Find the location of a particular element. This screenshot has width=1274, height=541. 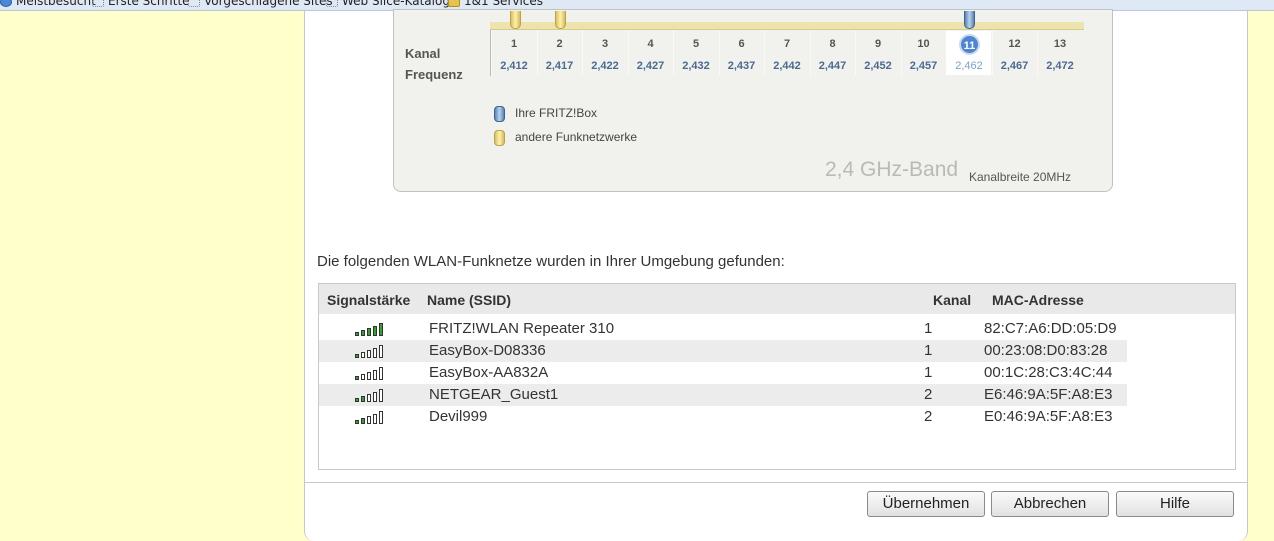

channel-7: 7 2,442 is located at coordinates (786, 53).